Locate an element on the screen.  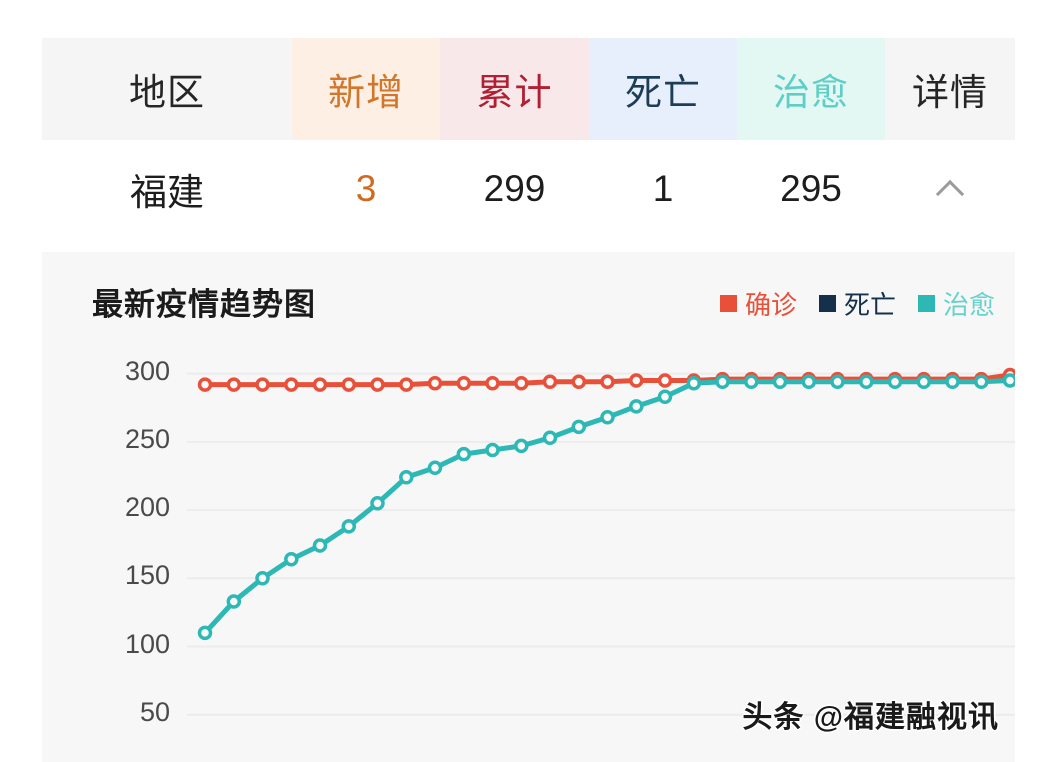
legend-swatch-deaths is located at coordinates (827, 303).